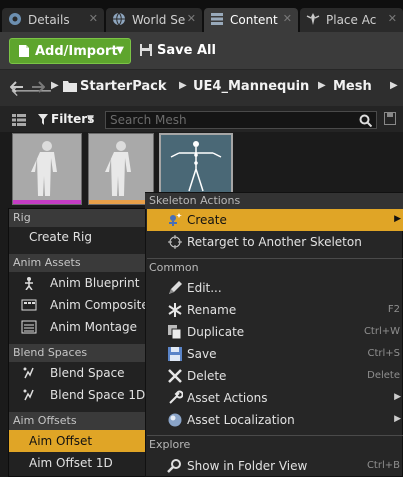 The width and height of the screenshot is (403, 477). Describe the element at coordinates (207, 220) in the screenshot. I see `menu-item-label: Create` at that location.